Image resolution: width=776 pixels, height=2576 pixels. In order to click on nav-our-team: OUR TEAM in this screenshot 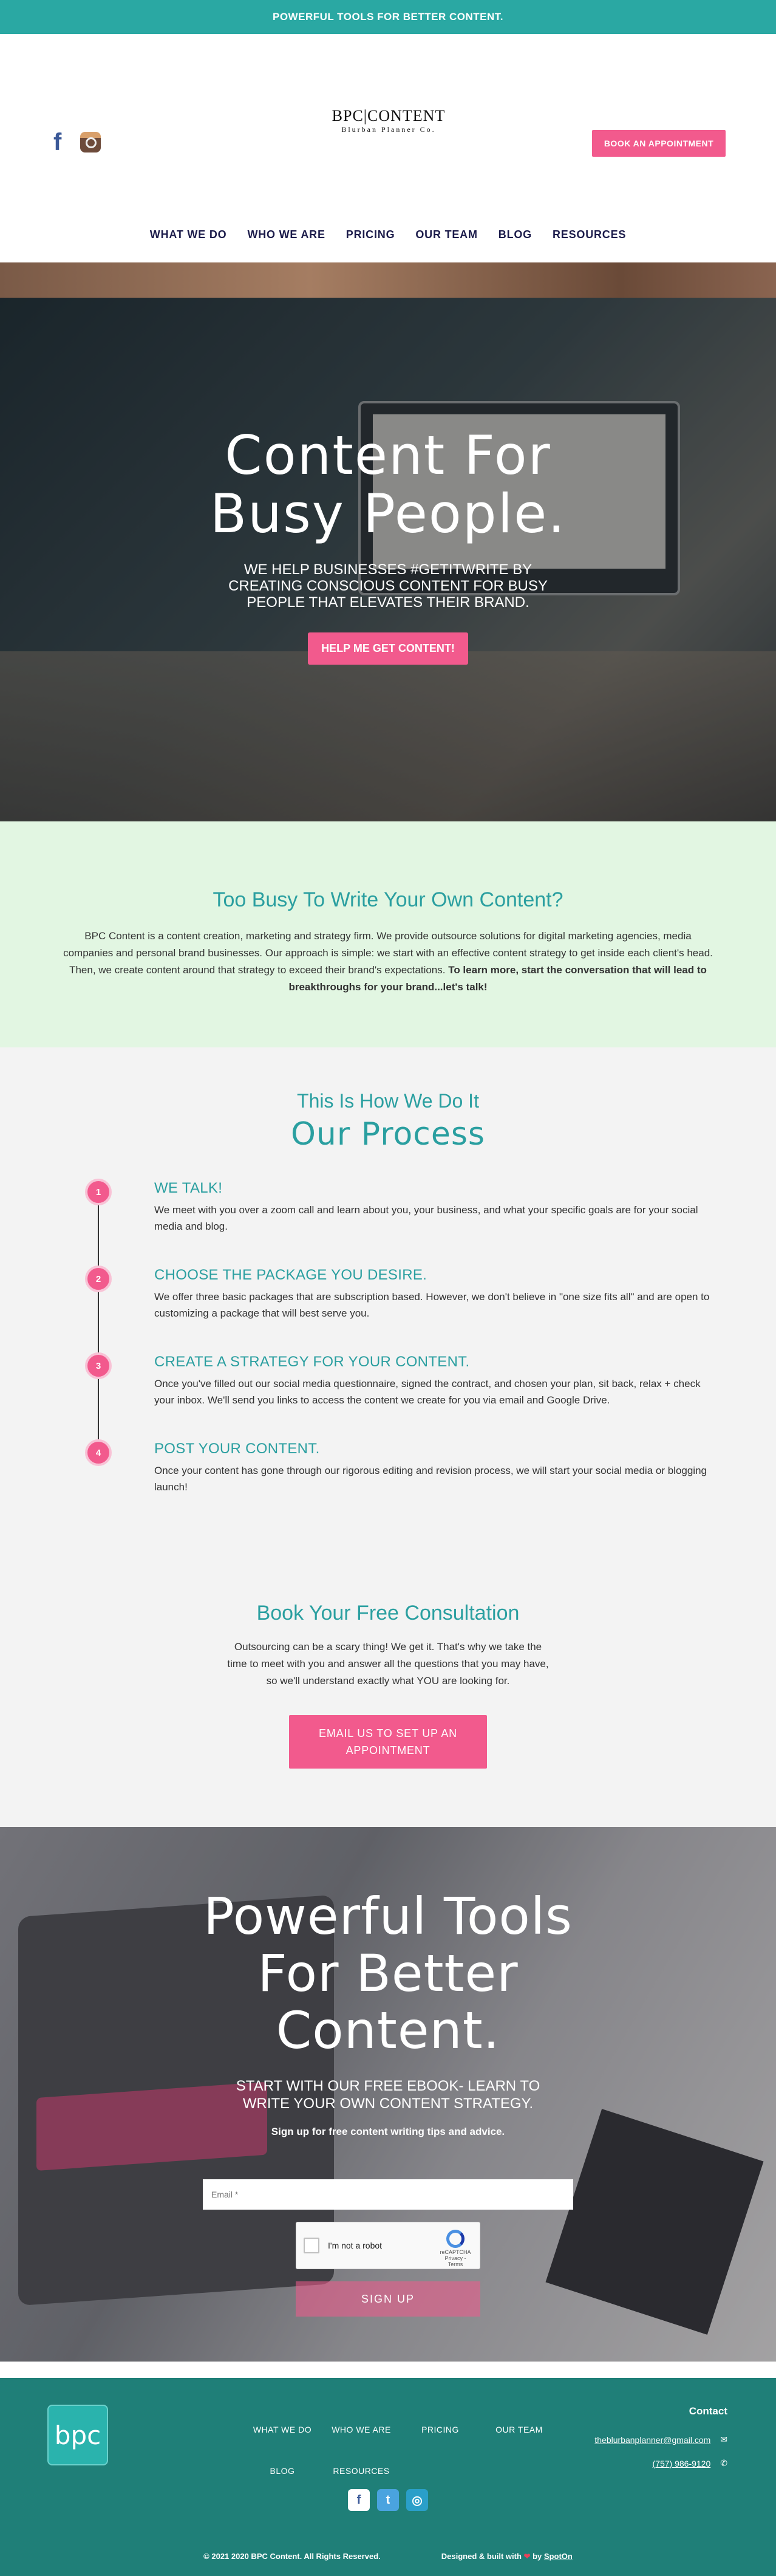, I will do `click(446, 234)`.